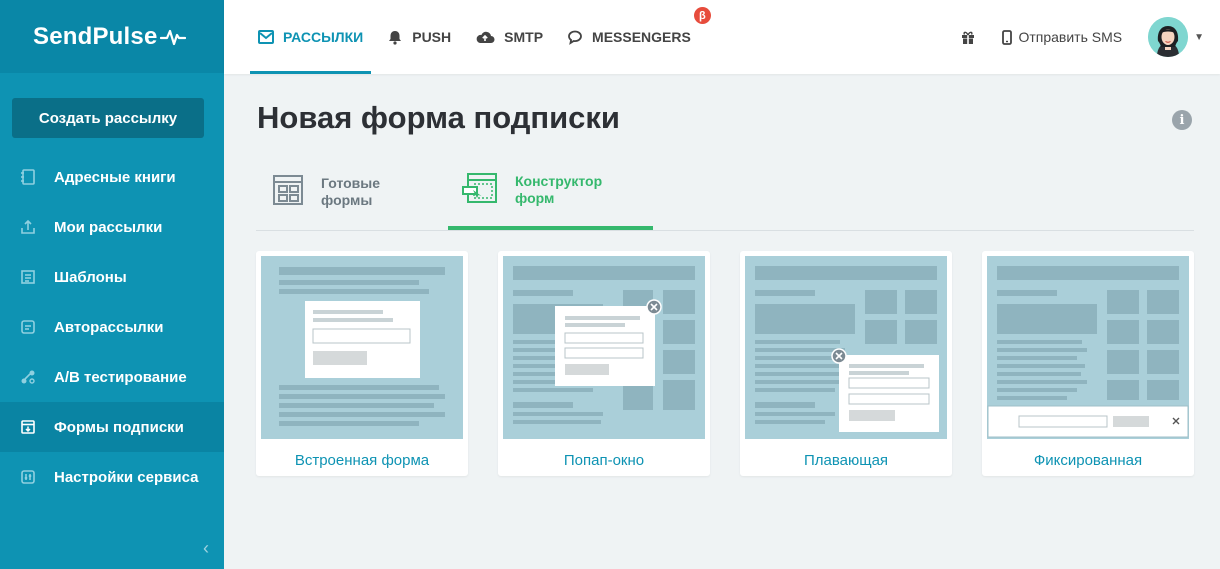 This screenshot has height=569, width=1220. I want to click on tab-label: Готовые формы, so click(351, 191).